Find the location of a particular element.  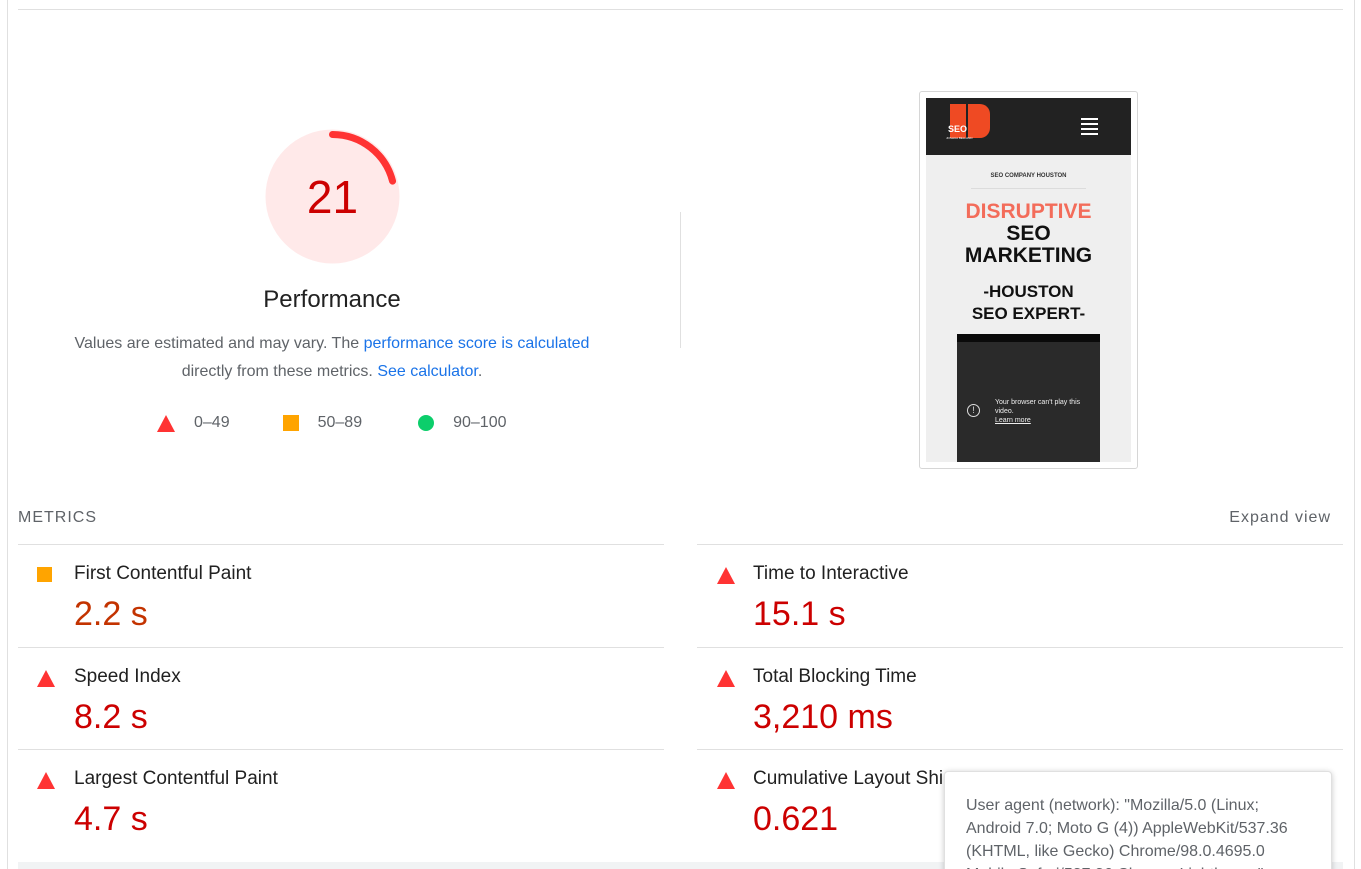

metric-largest-contentful-paint: Largest Contentful Paint 4.7 s is located at coordinates (341, 800).